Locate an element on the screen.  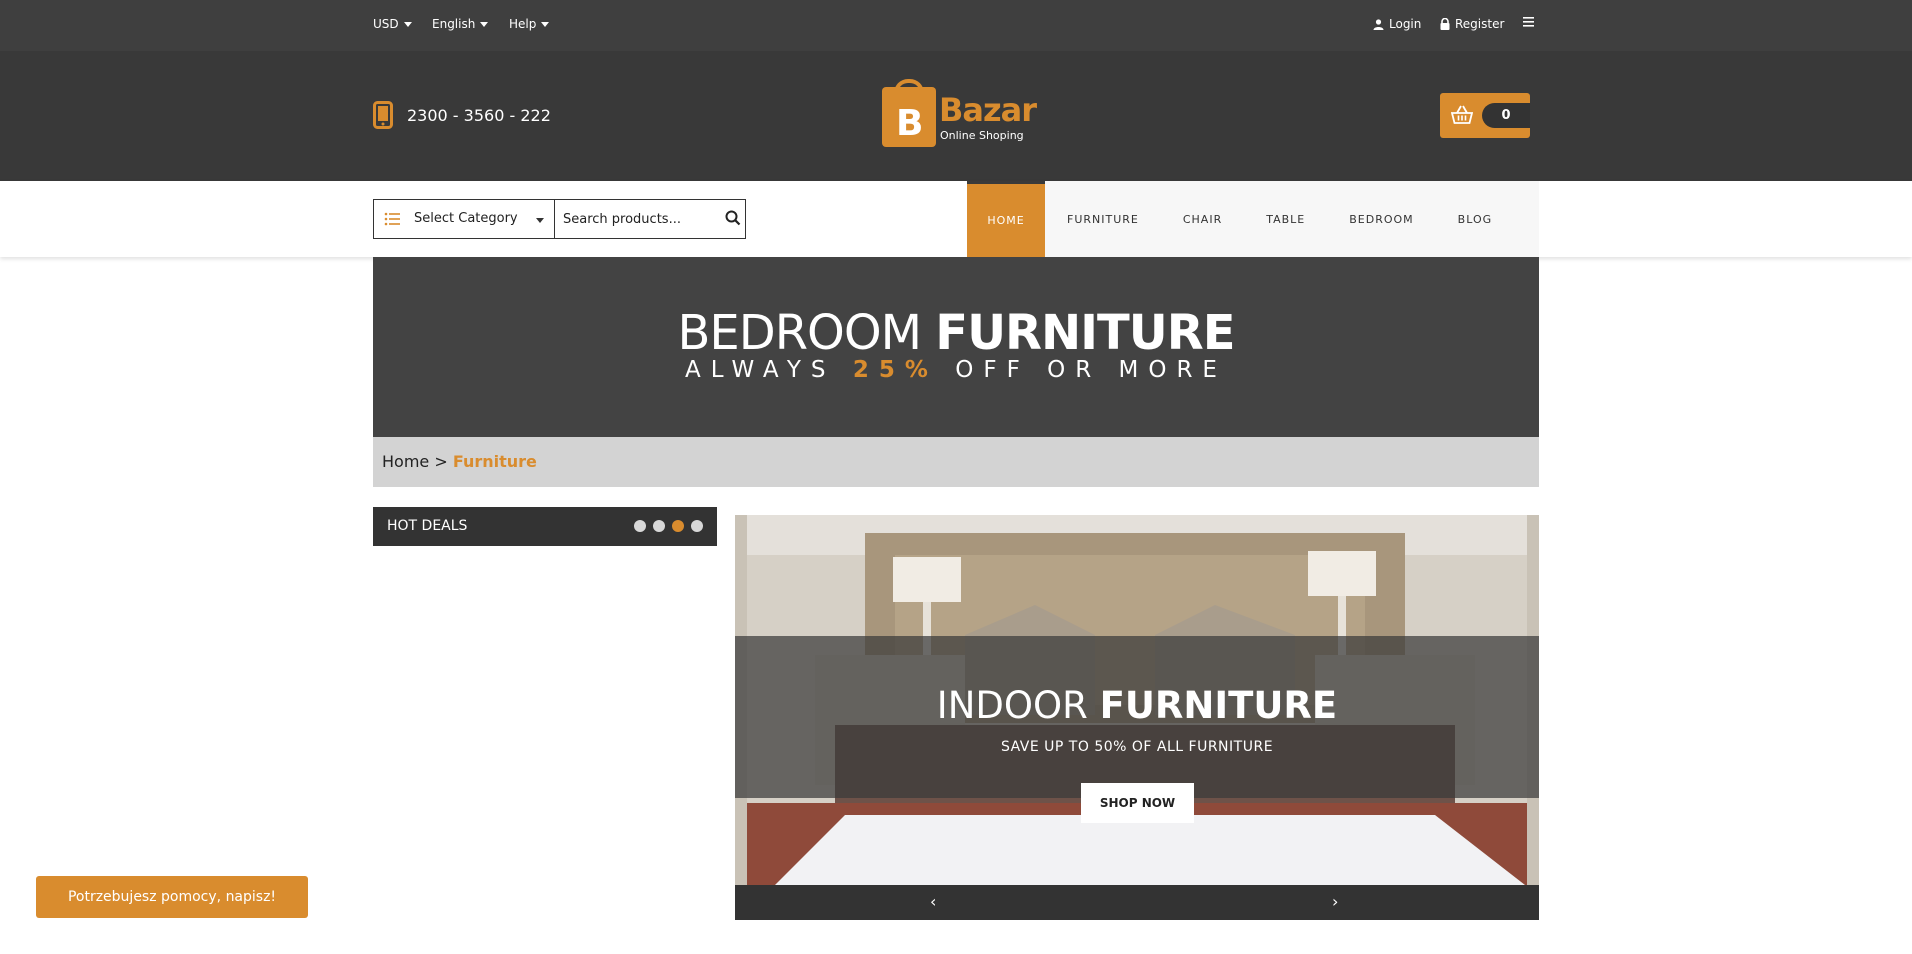
register-link: Register is located at coordinates (1472, 24).